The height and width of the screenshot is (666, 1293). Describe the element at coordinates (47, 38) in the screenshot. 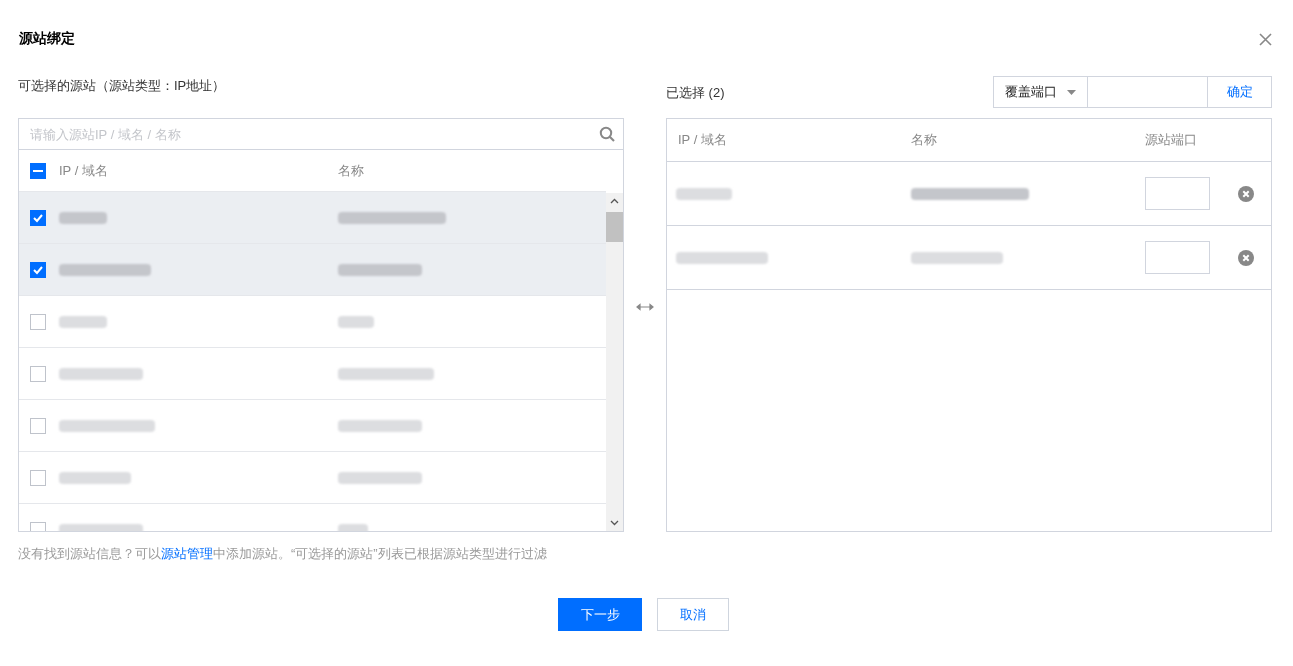

I see `dialog-title: 源站绑定` at that location.